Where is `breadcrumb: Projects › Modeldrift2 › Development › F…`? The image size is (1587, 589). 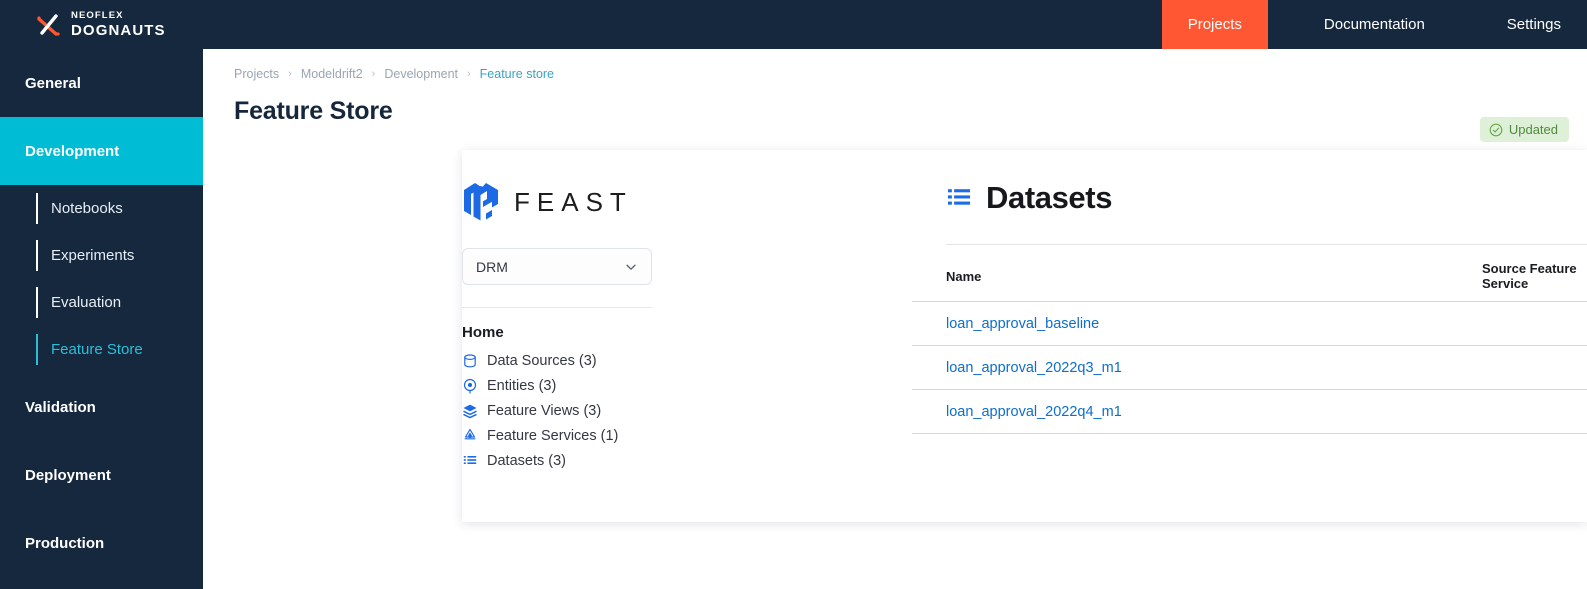 breadcrumb: Projects › Modeldrift2 › Development › F… is located at coordinates (895, 65).